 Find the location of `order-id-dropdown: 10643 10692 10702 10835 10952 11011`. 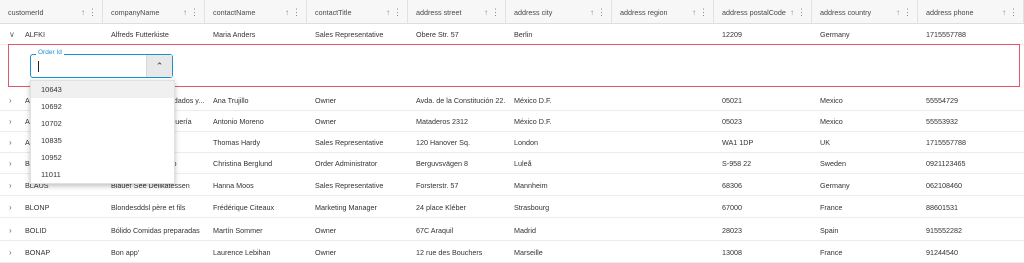

order-id-dropdown: 10643 10692 10702 10835 10952 11011 is located at coordinates (102, 132).